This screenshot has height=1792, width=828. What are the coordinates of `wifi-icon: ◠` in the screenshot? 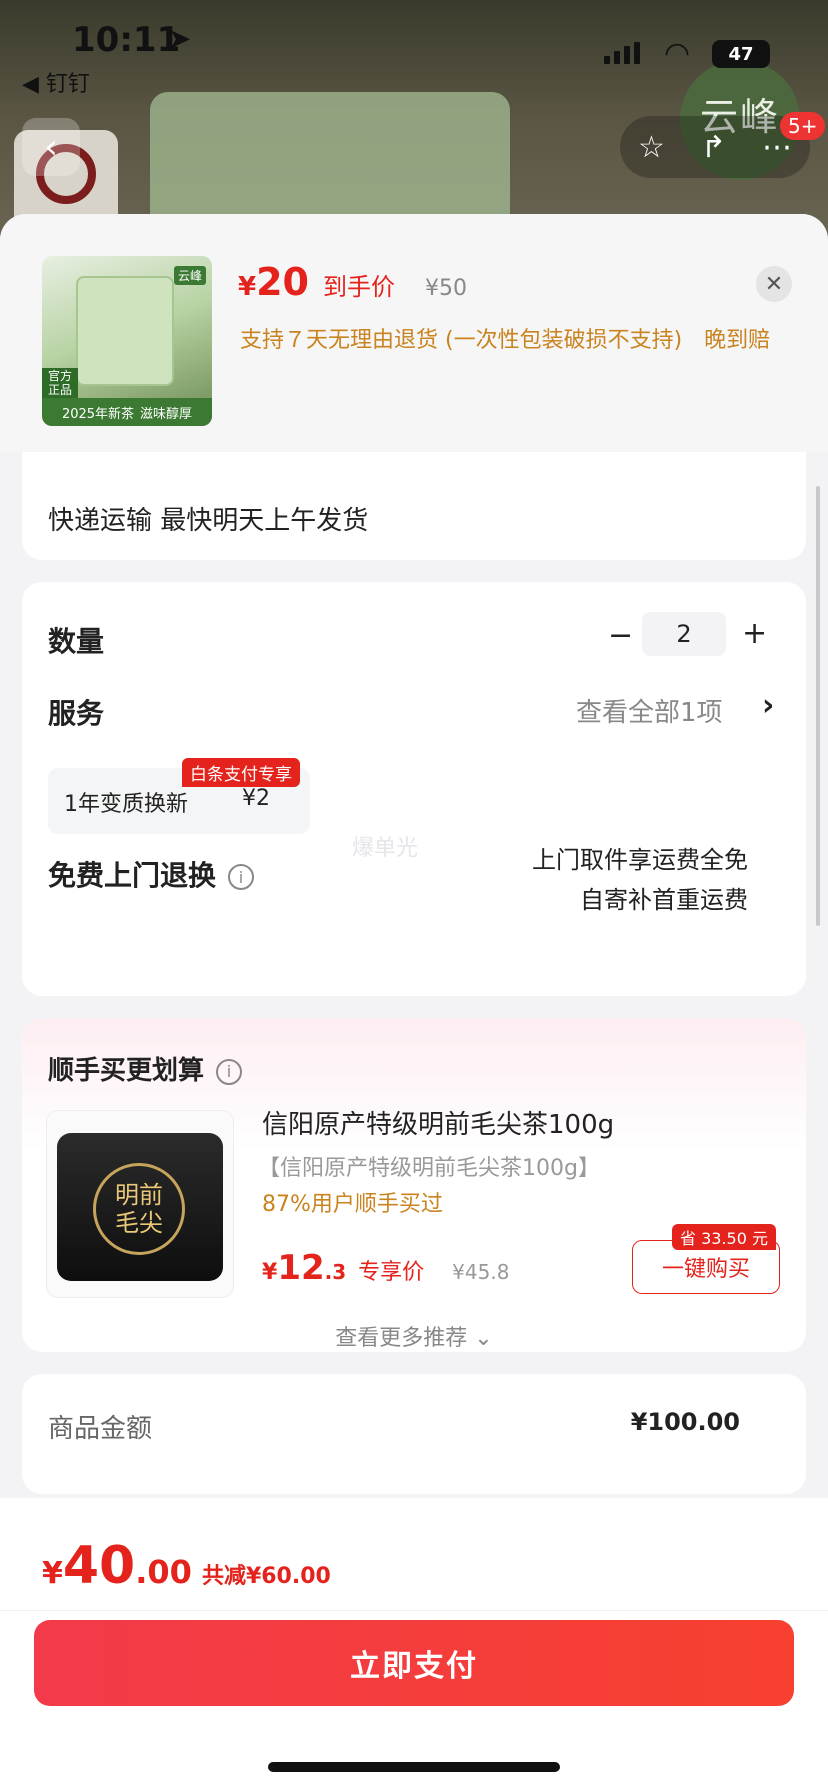 It's located at (677, 53).